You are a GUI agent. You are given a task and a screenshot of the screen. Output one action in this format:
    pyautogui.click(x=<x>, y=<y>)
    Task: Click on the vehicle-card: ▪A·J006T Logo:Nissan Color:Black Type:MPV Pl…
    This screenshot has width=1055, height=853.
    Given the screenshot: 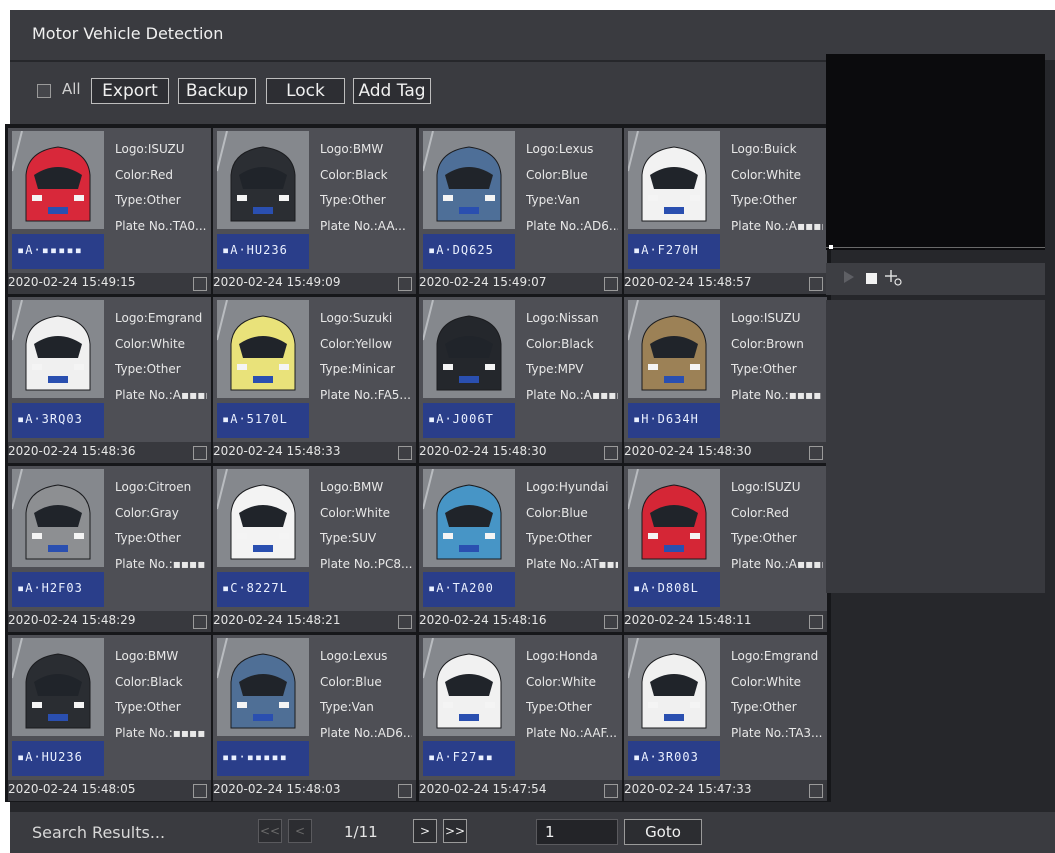 What is the action you would take?
    pyautogui.click(x=520, y=380)
    